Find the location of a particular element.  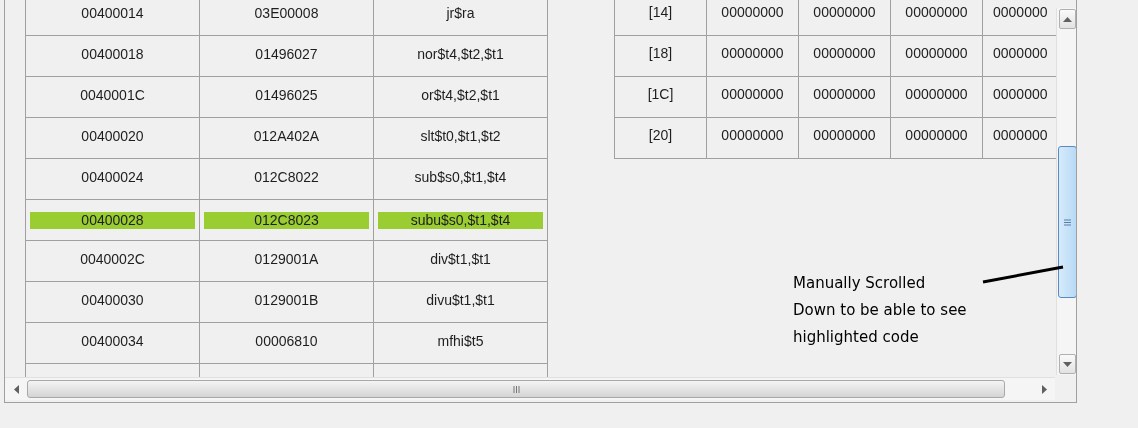

highlighted-cell-text: 012C8023 is located at coordinates (286, 220).